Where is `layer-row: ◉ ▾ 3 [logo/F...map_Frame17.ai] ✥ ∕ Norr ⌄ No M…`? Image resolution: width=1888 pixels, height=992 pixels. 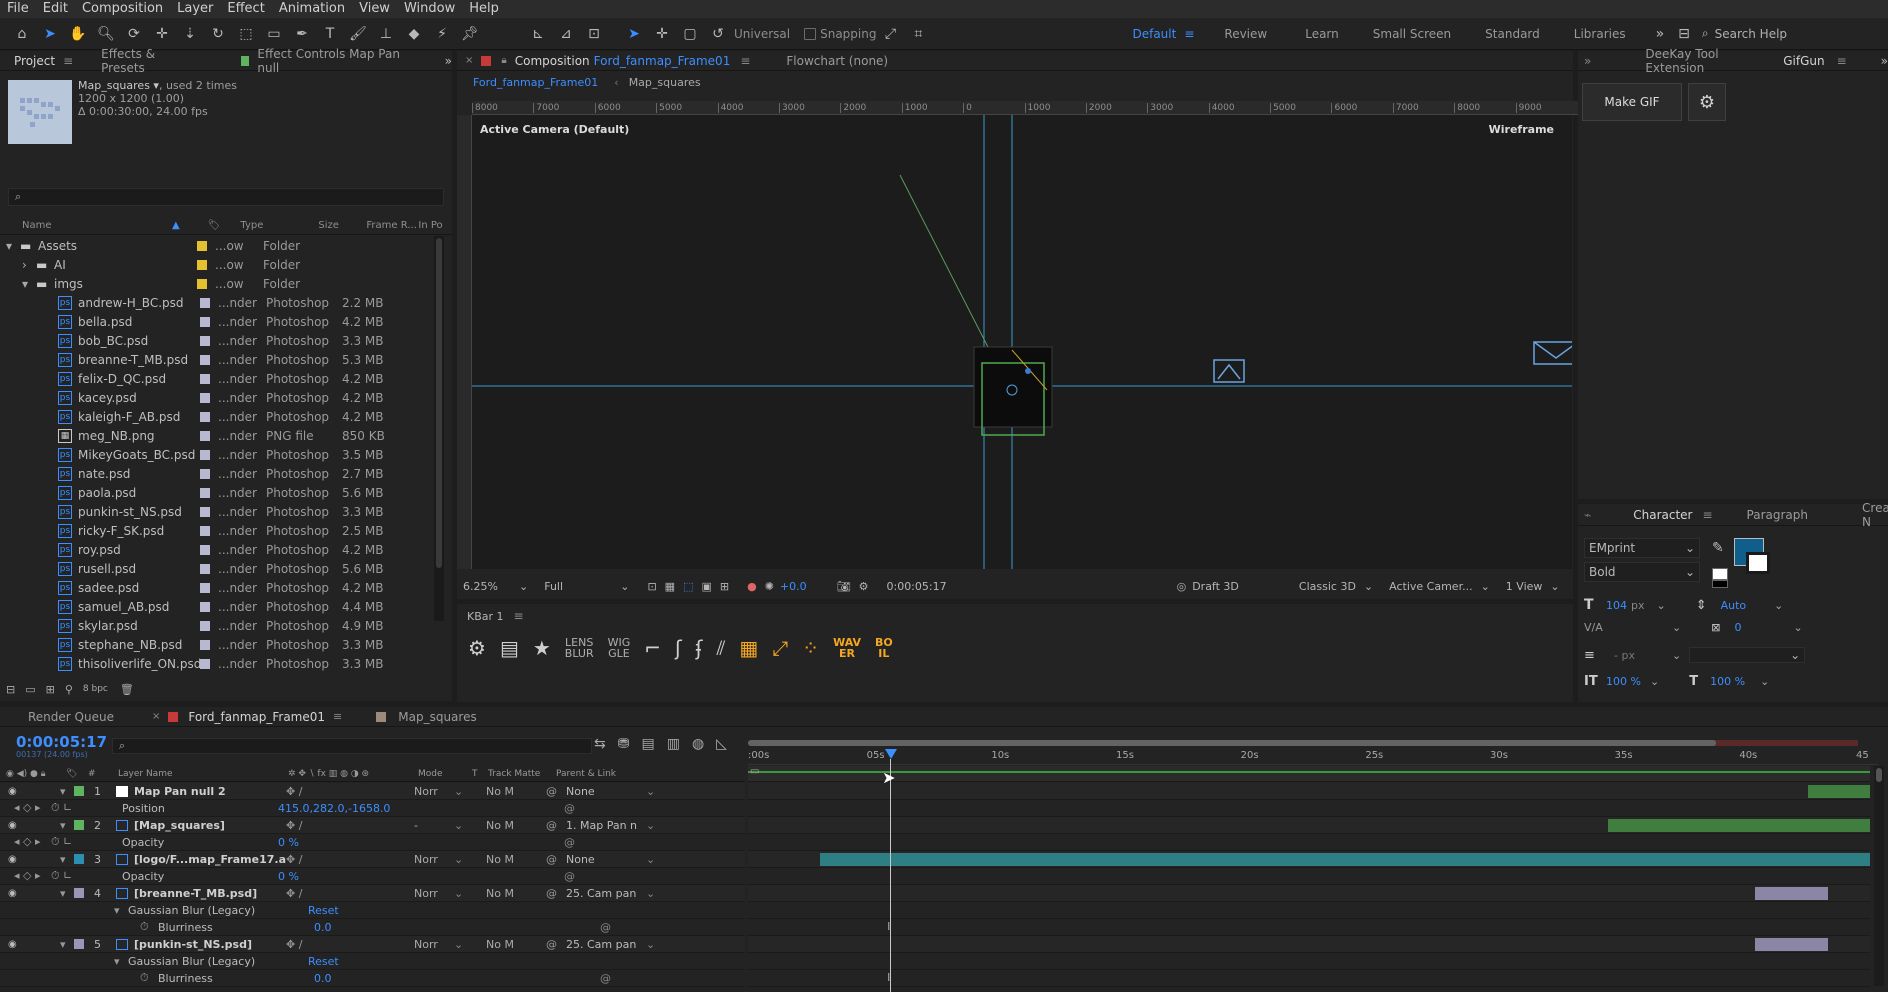
layer-row: ◉ ▾ 3 [logo/F...map_Frame17.ai] ✥ ∕ Norr ⌄ No M… is located at coordinates (372, 859).